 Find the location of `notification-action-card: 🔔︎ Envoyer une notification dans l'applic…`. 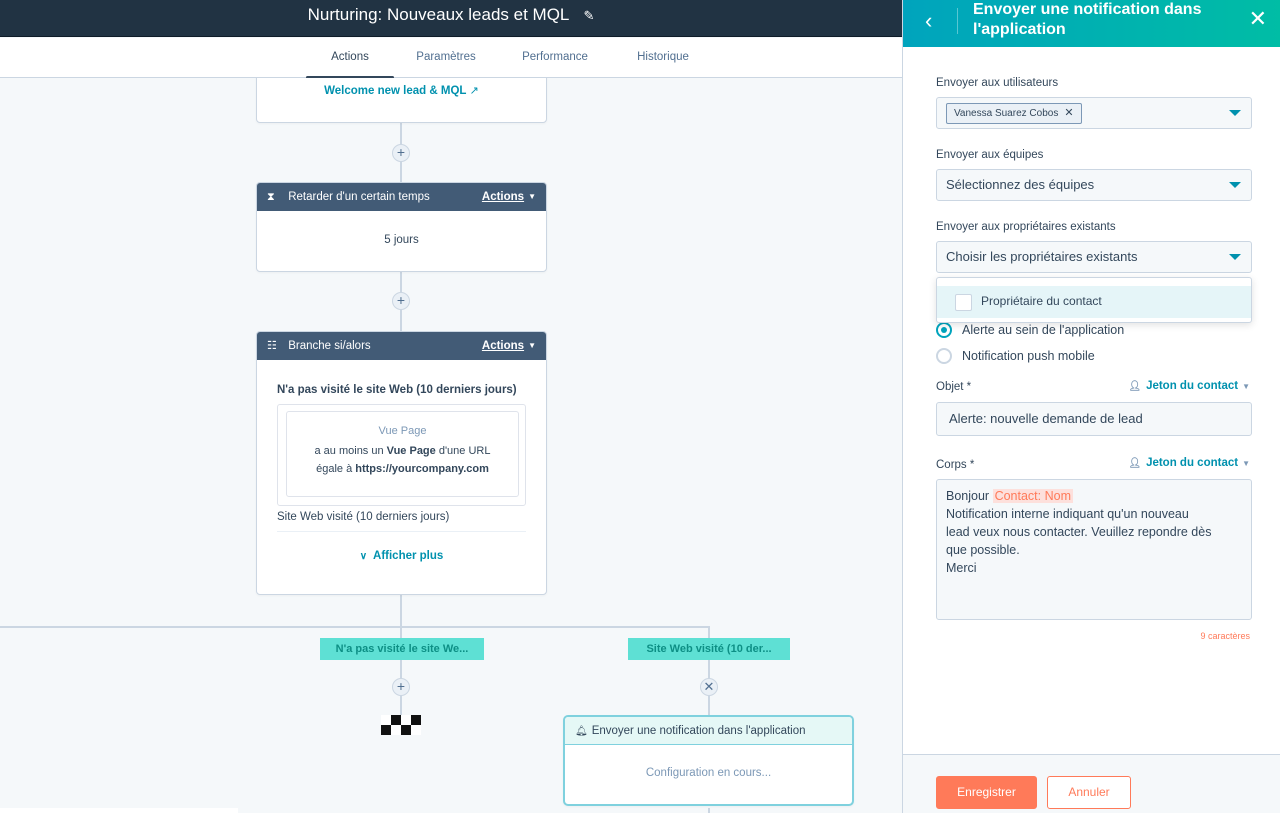

notification-action-card: 🔔︎ Envoyer une notification dans l'applic… is located at coordinates (708, 760).